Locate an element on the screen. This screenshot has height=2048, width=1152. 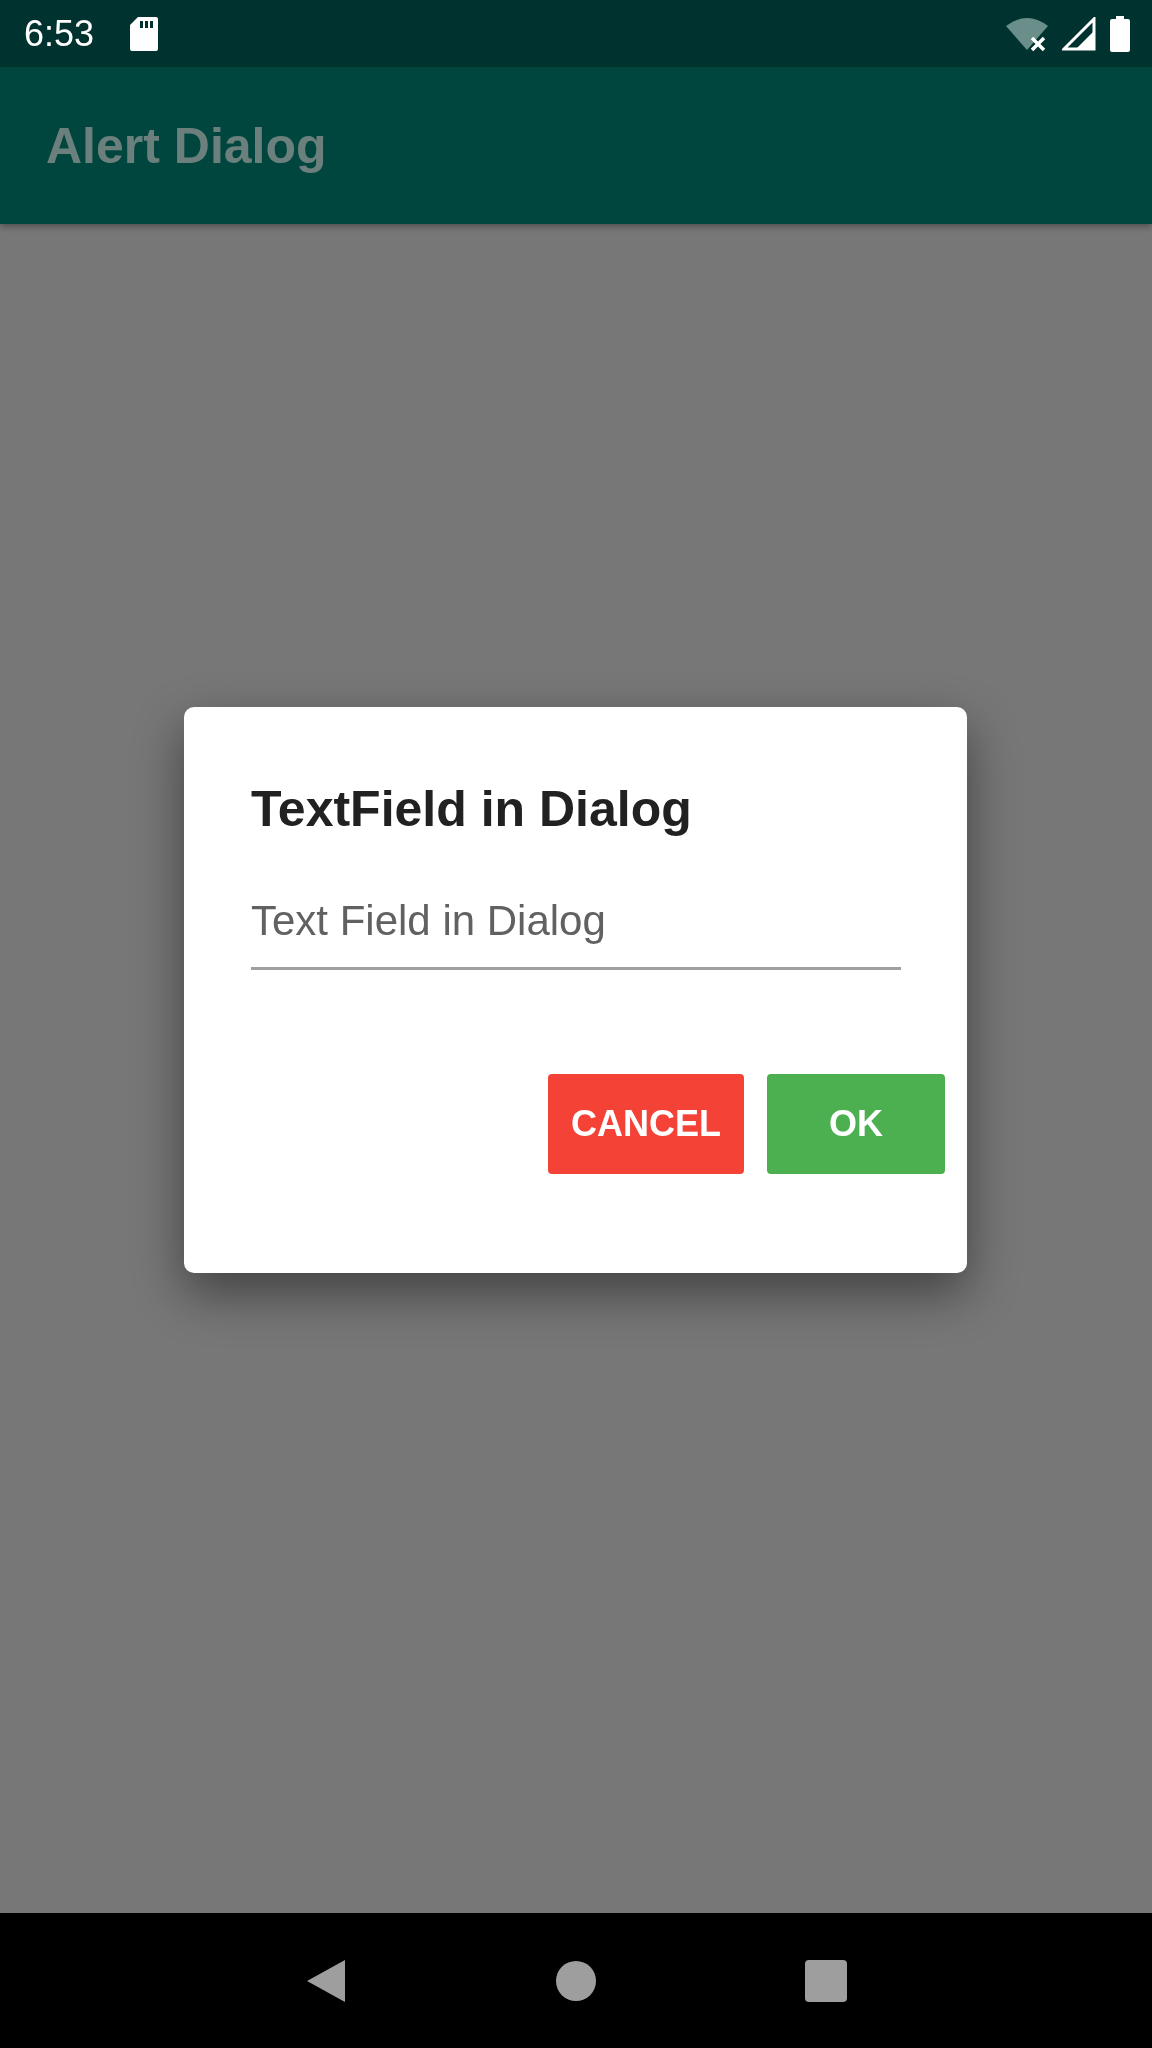
app-title: Alert Dialog is located at coordinates (186, 145).